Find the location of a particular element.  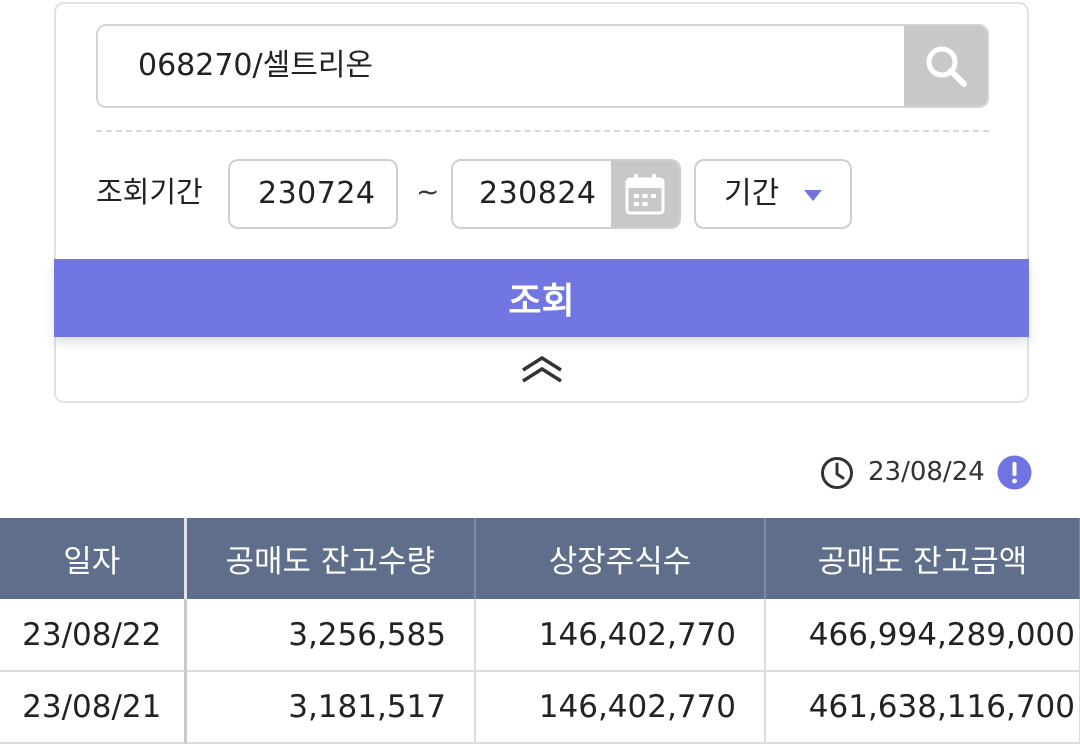

divider is located at coordinates (542, 131).